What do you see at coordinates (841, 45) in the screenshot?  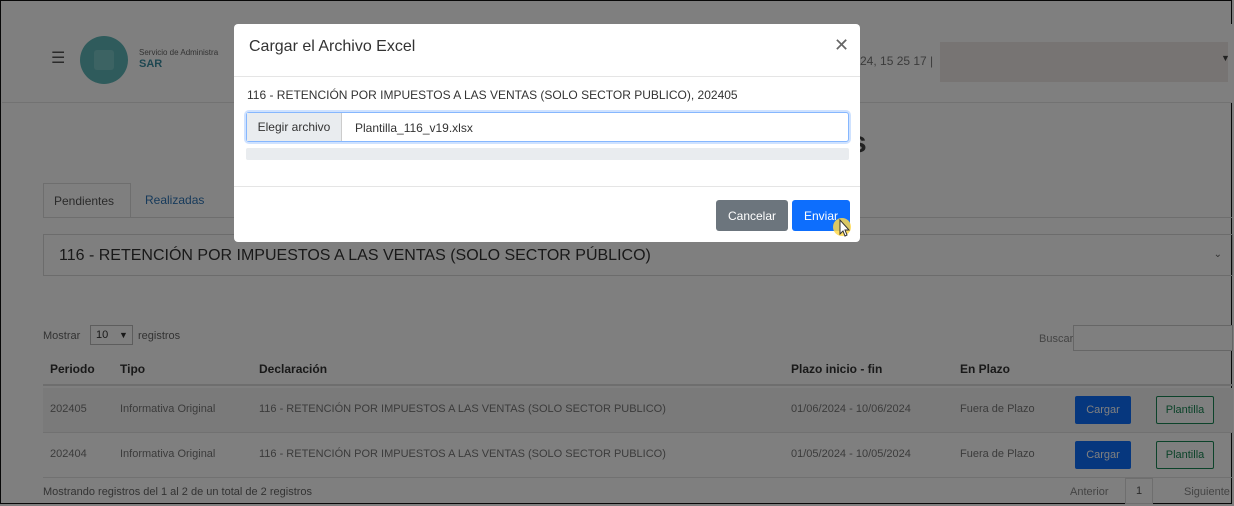 I see `close-icon: ✕` at bounding box center [841, 45].